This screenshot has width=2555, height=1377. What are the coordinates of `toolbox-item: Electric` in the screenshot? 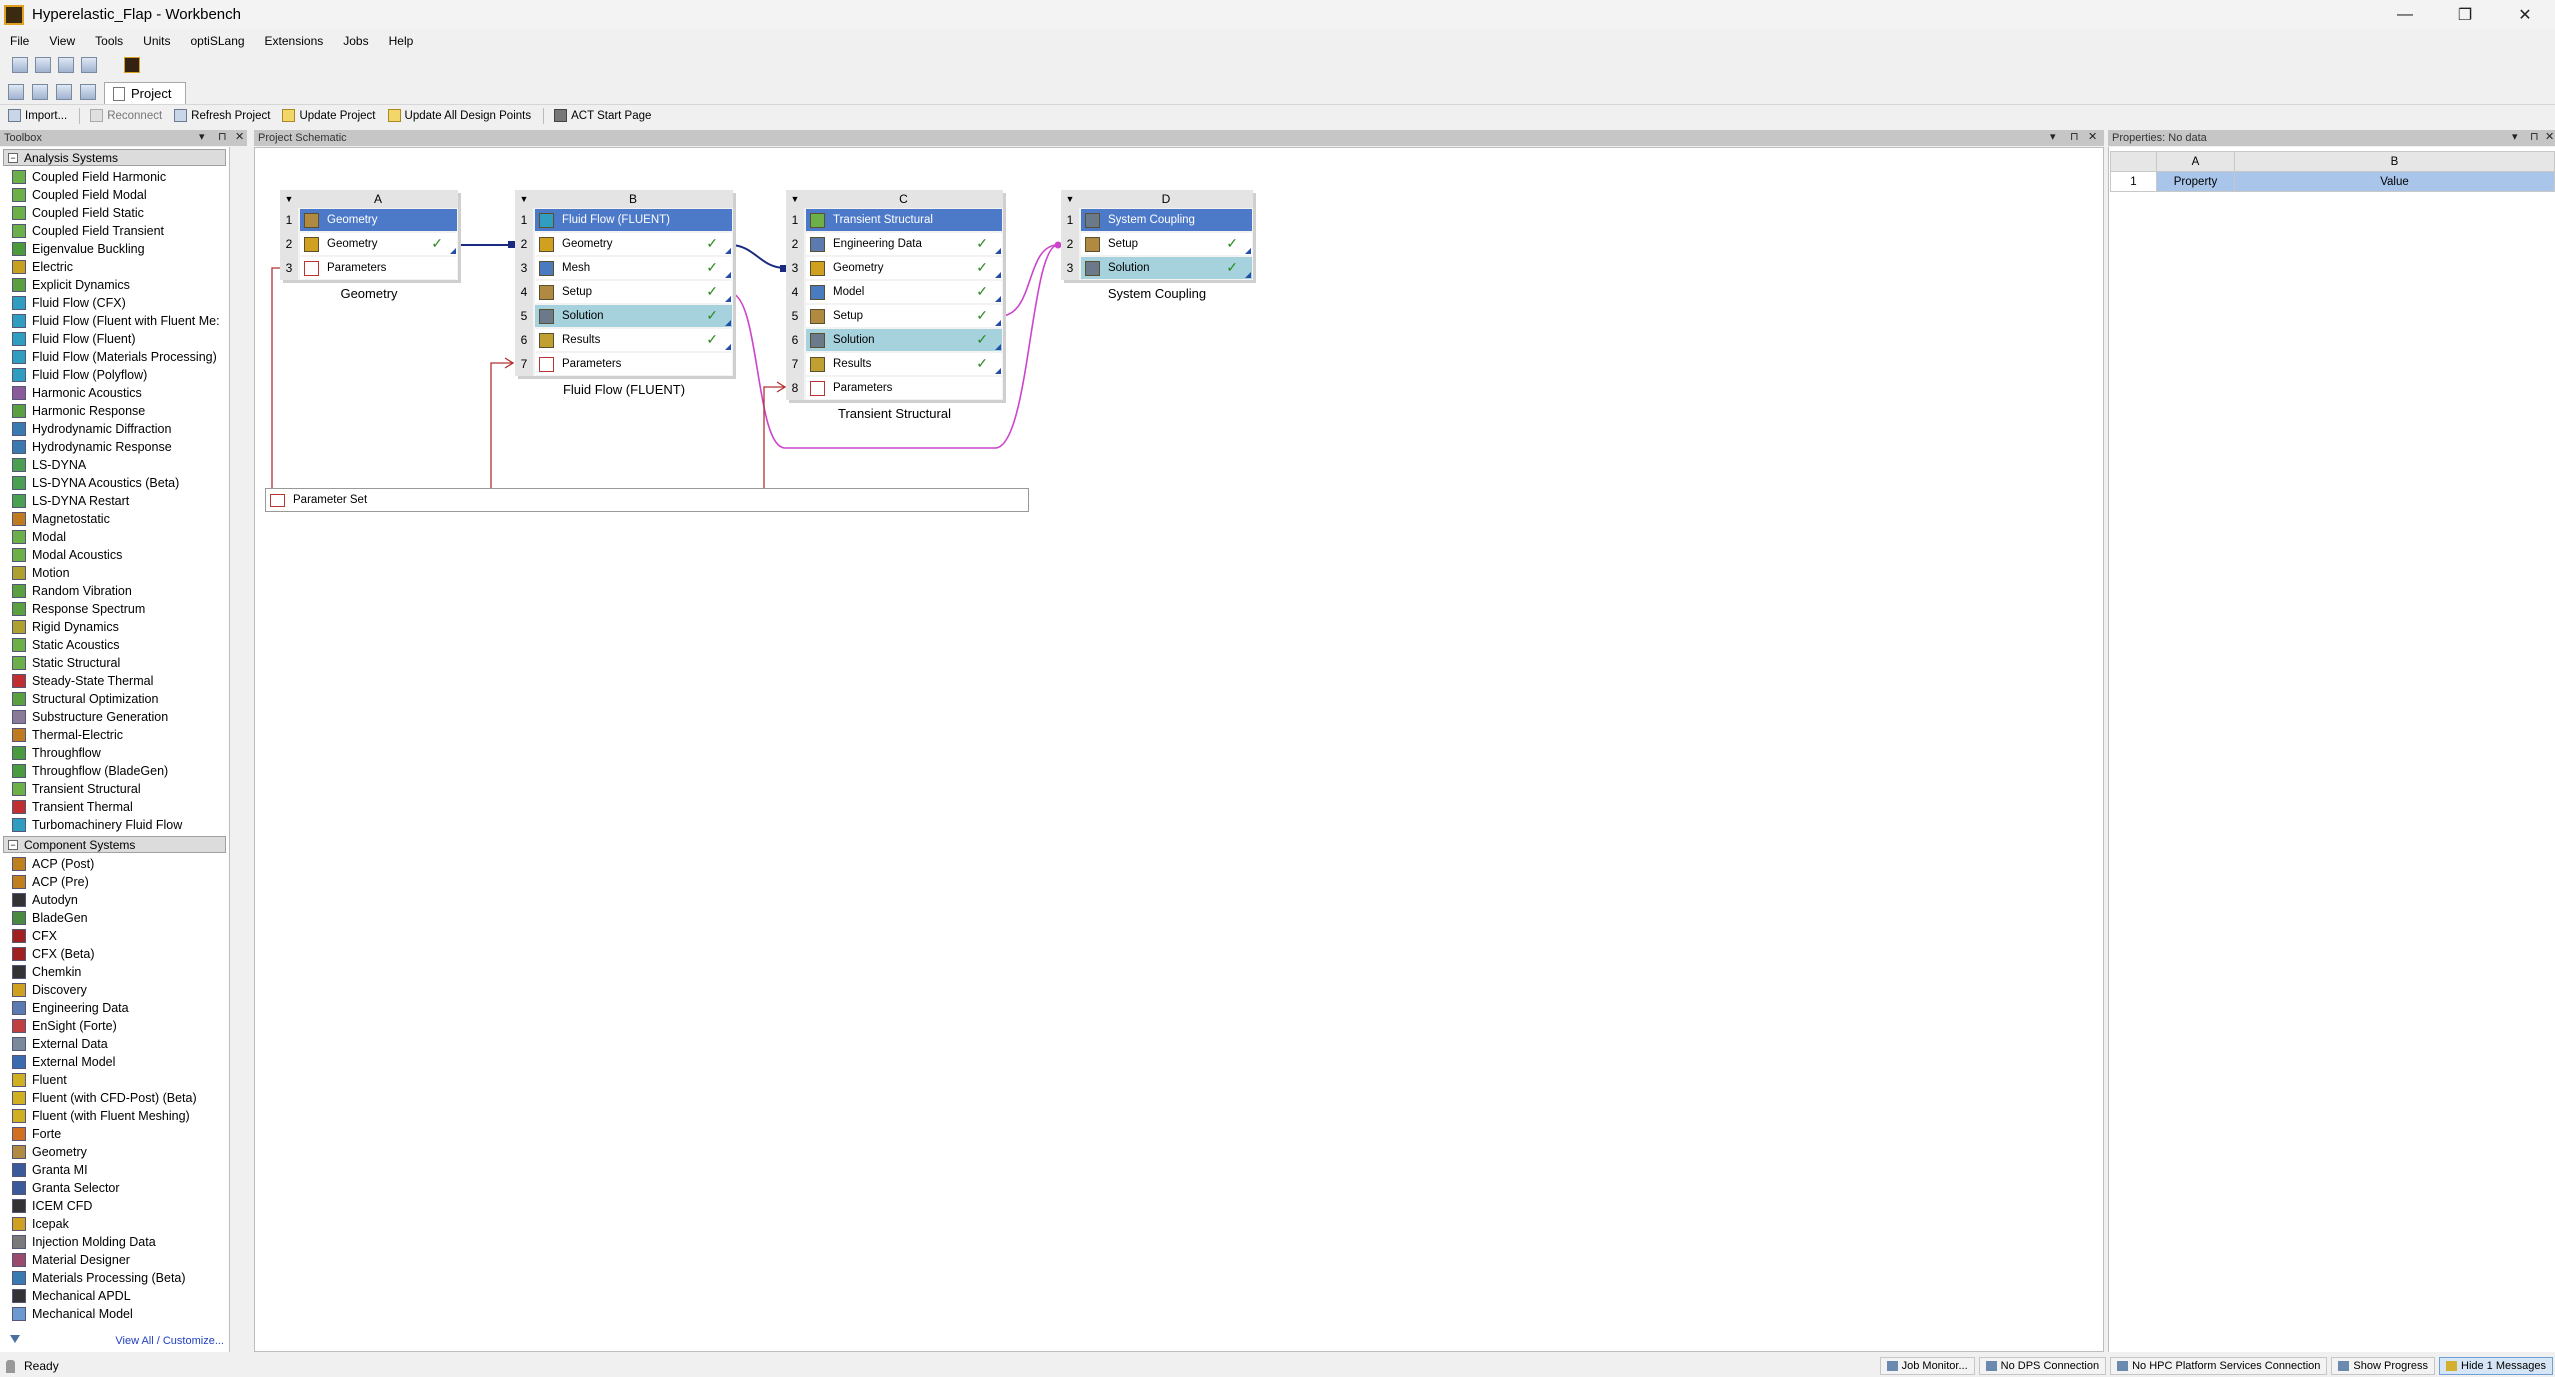 It's located at (114, 267).